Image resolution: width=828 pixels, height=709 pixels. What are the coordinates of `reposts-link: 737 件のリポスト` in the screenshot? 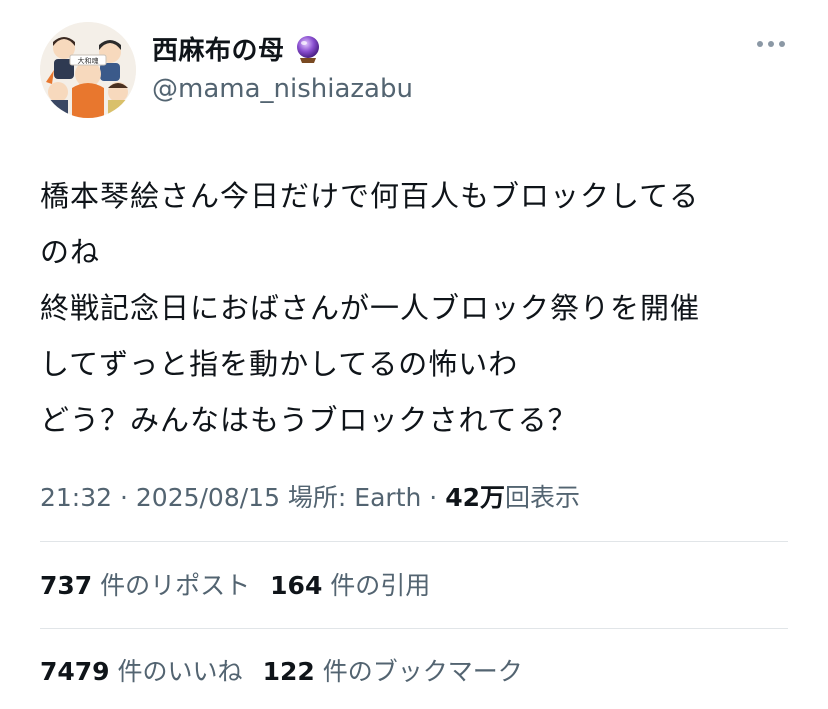 It's located at (145, 585).